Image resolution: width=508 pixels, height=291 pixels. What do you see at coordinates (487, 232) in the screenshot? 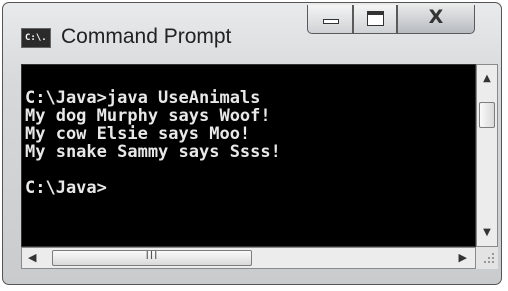
I see `scroll-down-arrow-icon: ▼` at bounding box center [487, 232].